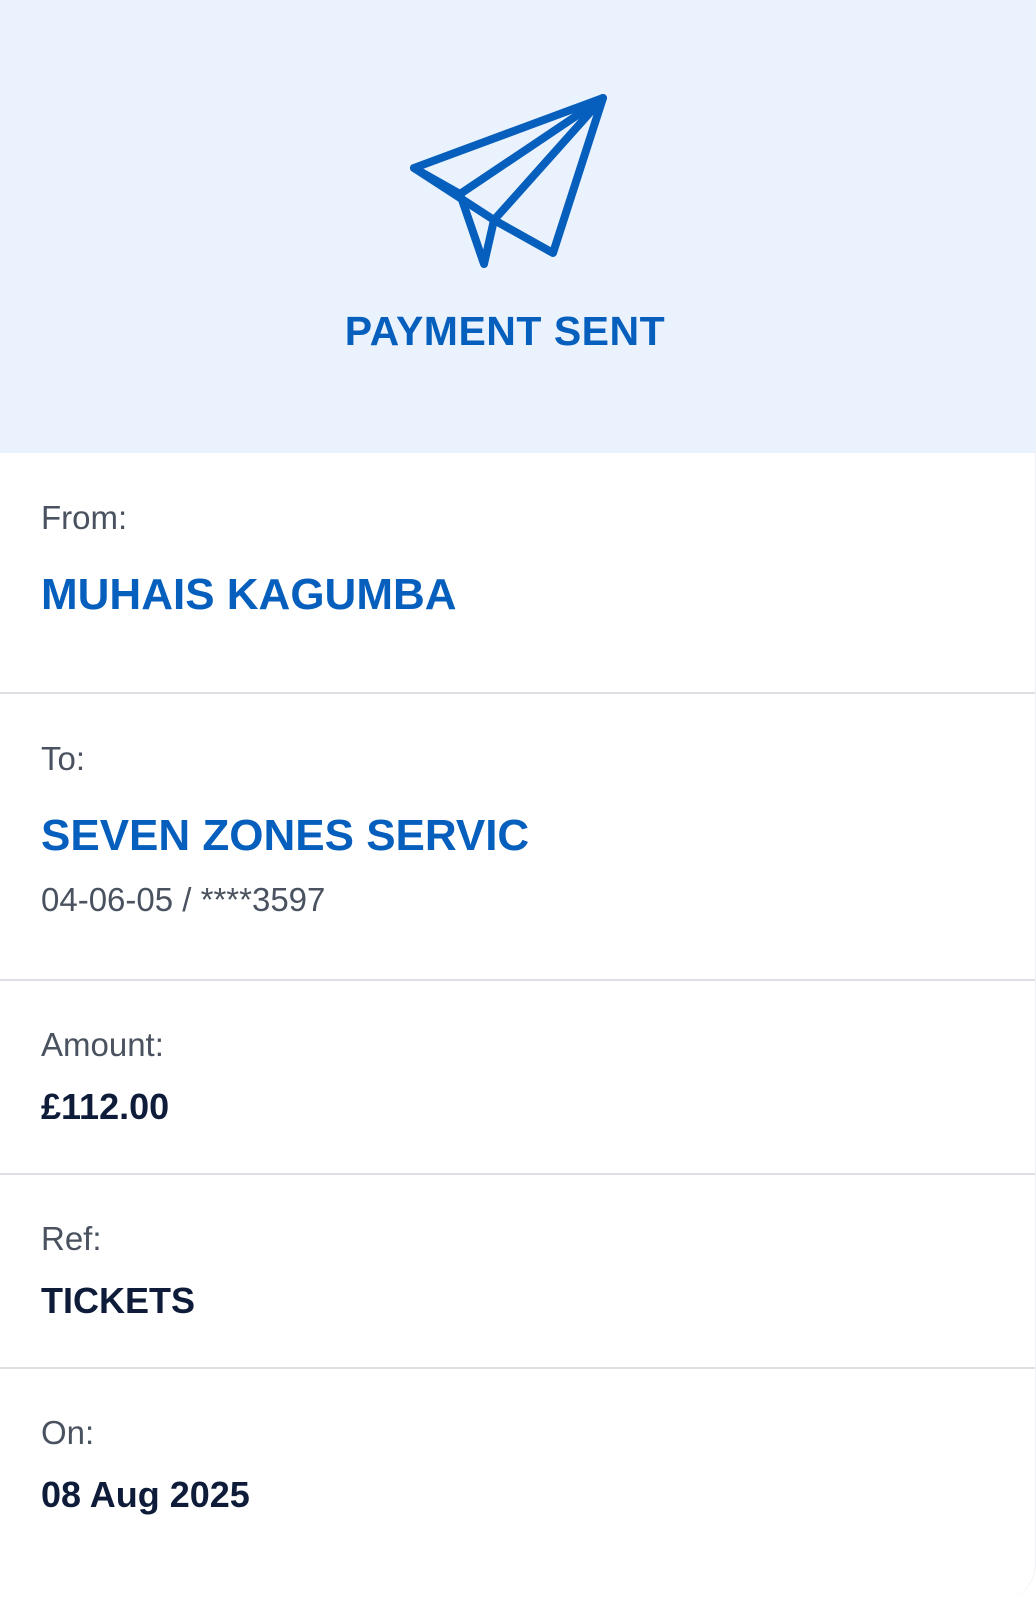  Describe the element at coordinates (183, 899) in the screenshot. I see `recipient-account: 04-06-05 / ****3597` at that location.